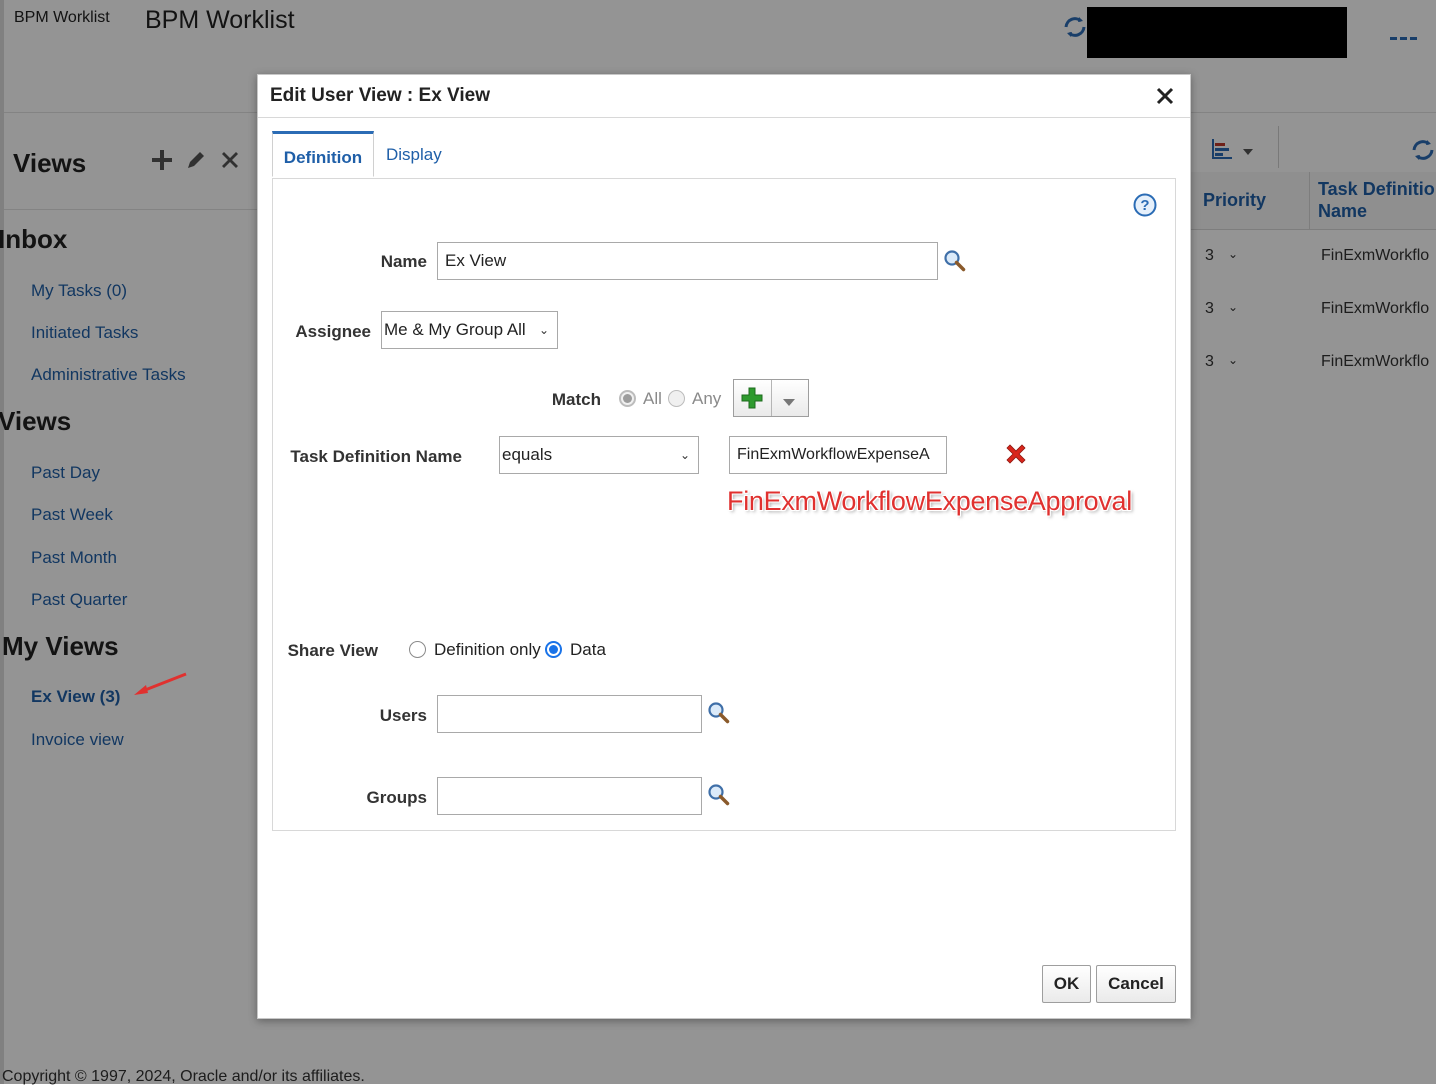 The height and width of the screenshot is (1086, 1436). Describe the element at coordinates (569, 714) in the screenshot. I see `users-input` at that location.